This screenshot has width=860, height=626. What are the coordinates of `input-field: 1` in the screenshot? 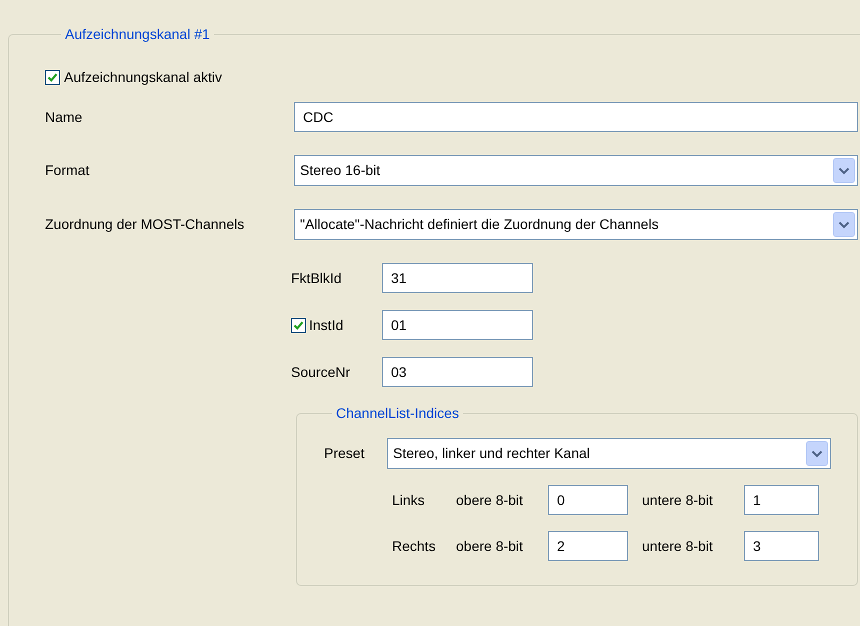 It's located at (781, 500).